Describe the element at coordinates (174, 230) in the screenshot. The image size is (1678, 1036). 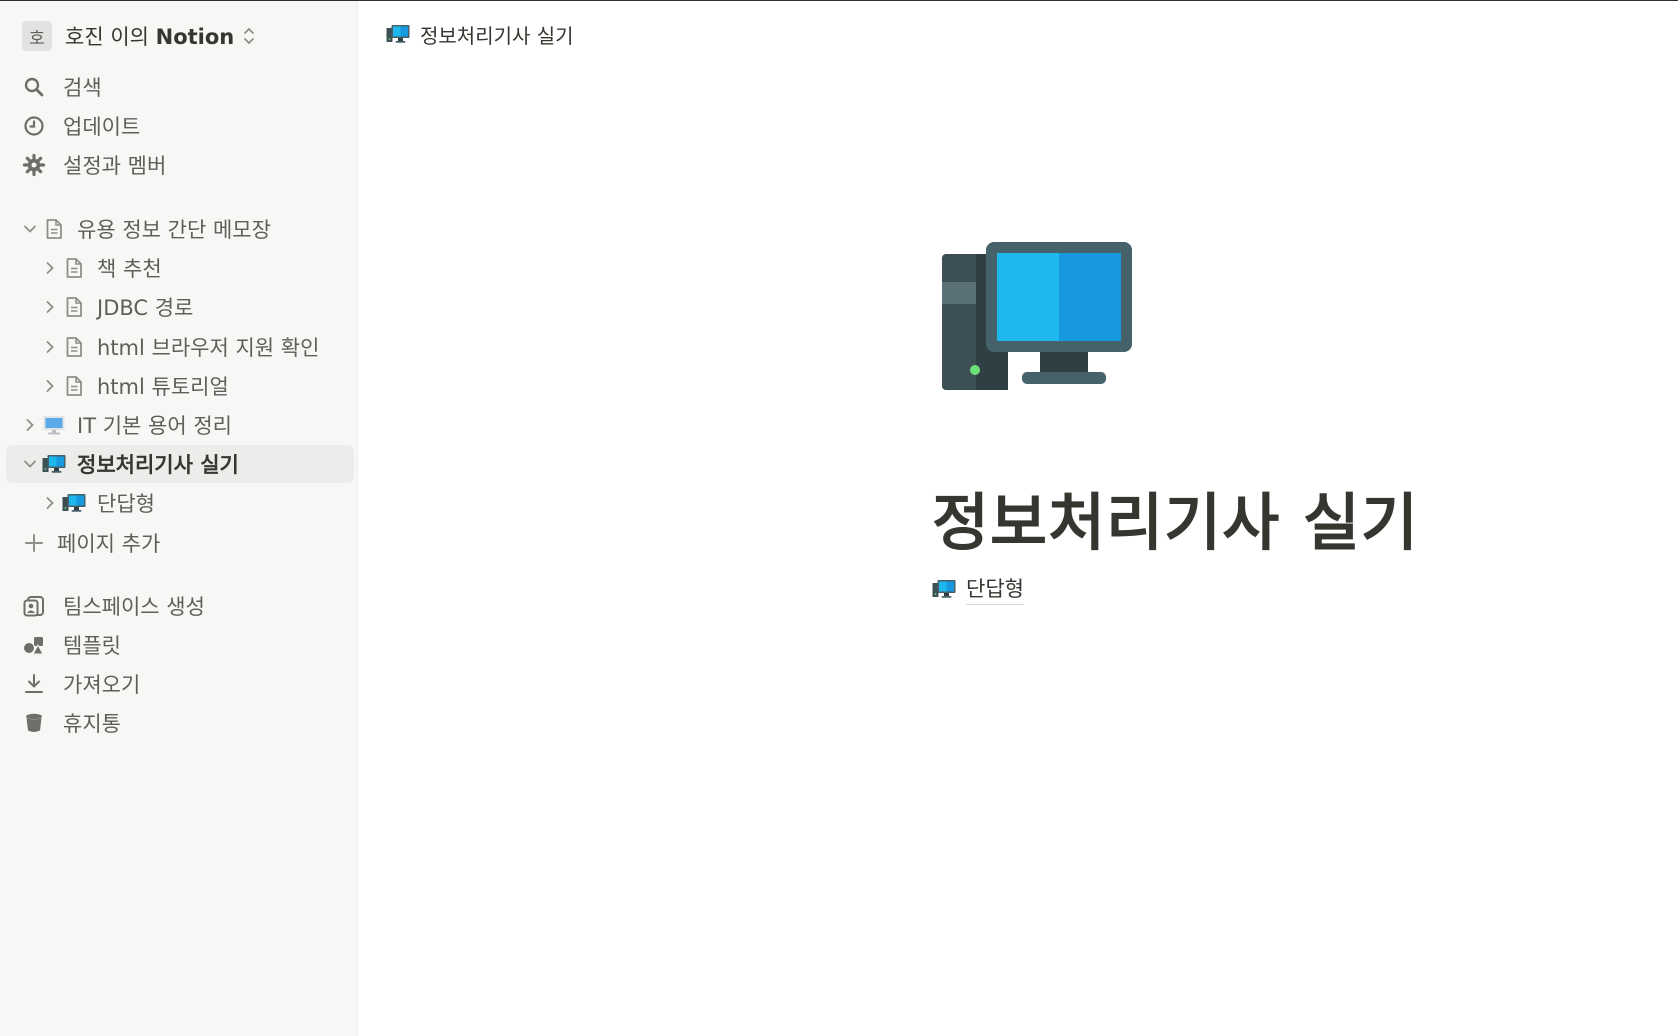
I see `sidebar-page-label: 유용 정보 간단 메모장` at that location.